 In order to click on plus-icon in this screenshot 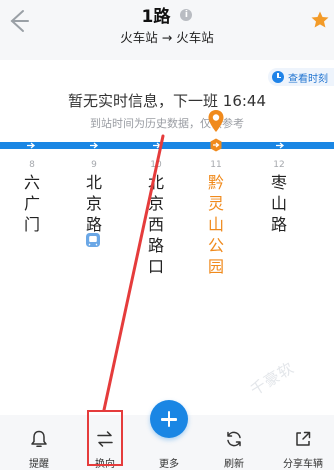, I will do `click(169, 419)`.